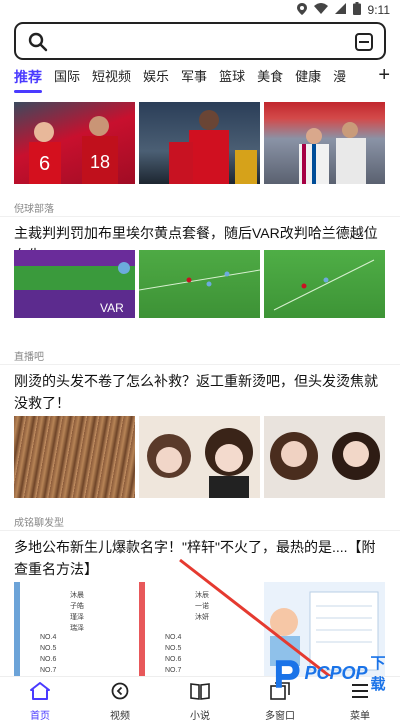  What do you see at coordinates (67, 77) in the screenshot?
I see `tab-international: 国际` at bounding box center [67, 77].